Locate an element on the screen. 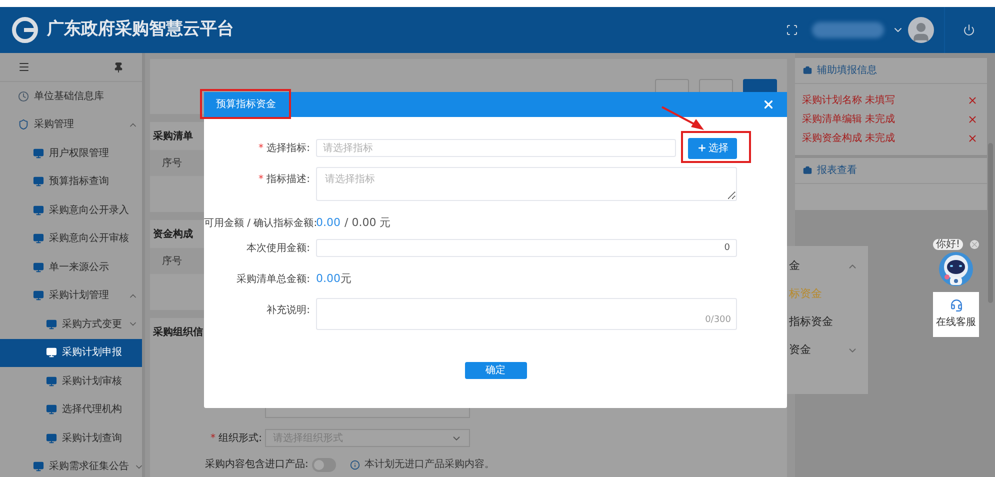 The image size is (995, 477). sidebar-item: 采购计划申报 is located at coordinates (71, 352).